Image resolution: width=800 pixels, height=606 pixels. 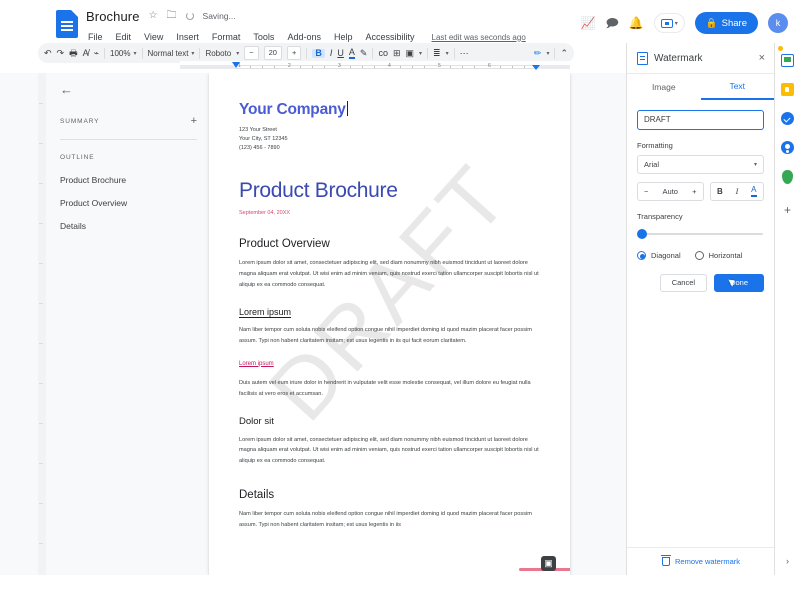 I want to click on menu-insert: Insert, so click(x=187, y=37).